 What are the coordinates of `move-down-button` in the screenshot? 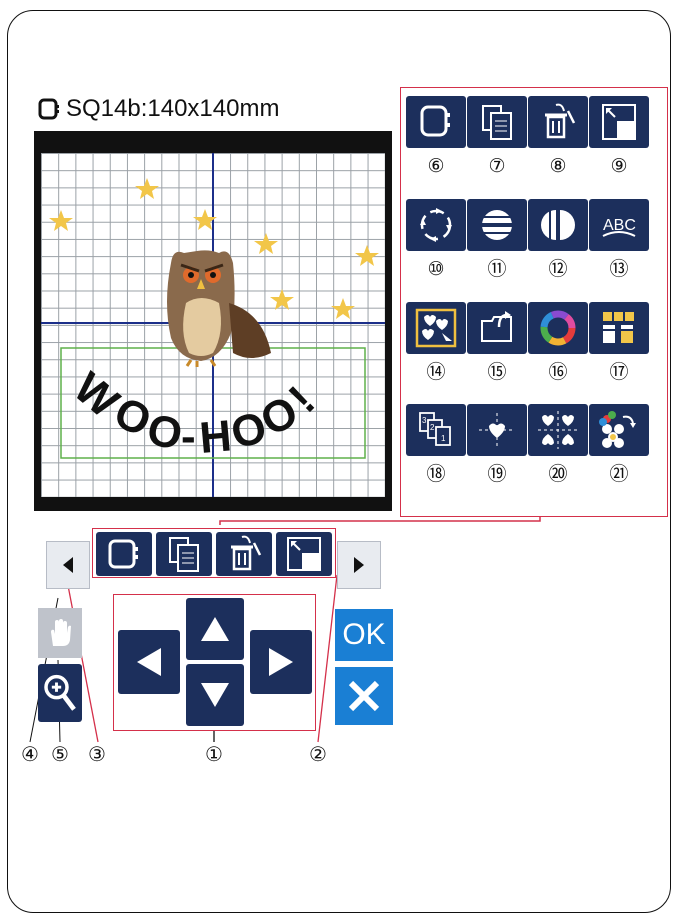 It's located at (215, 695).